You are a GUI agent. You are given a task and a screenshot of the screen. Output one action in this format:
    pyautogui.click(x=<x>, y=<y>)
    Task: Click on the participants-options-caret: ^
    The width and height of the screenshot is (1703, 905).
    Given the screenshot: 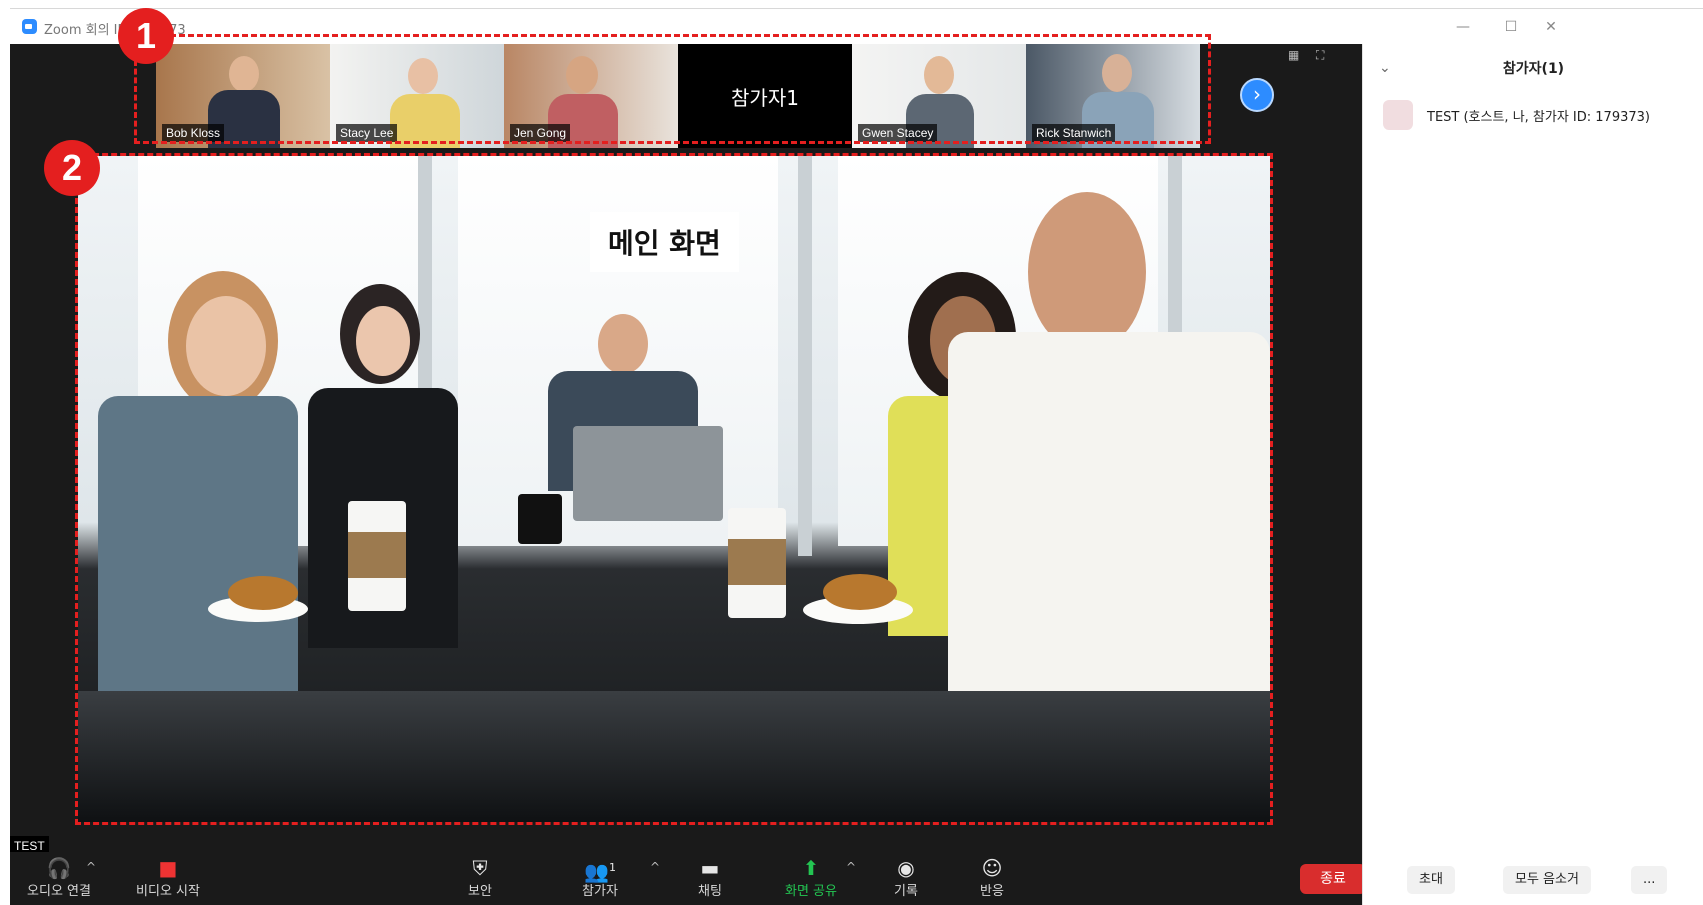 What is the action you would take?
    pyautogui.click(x=655, y=867)
    